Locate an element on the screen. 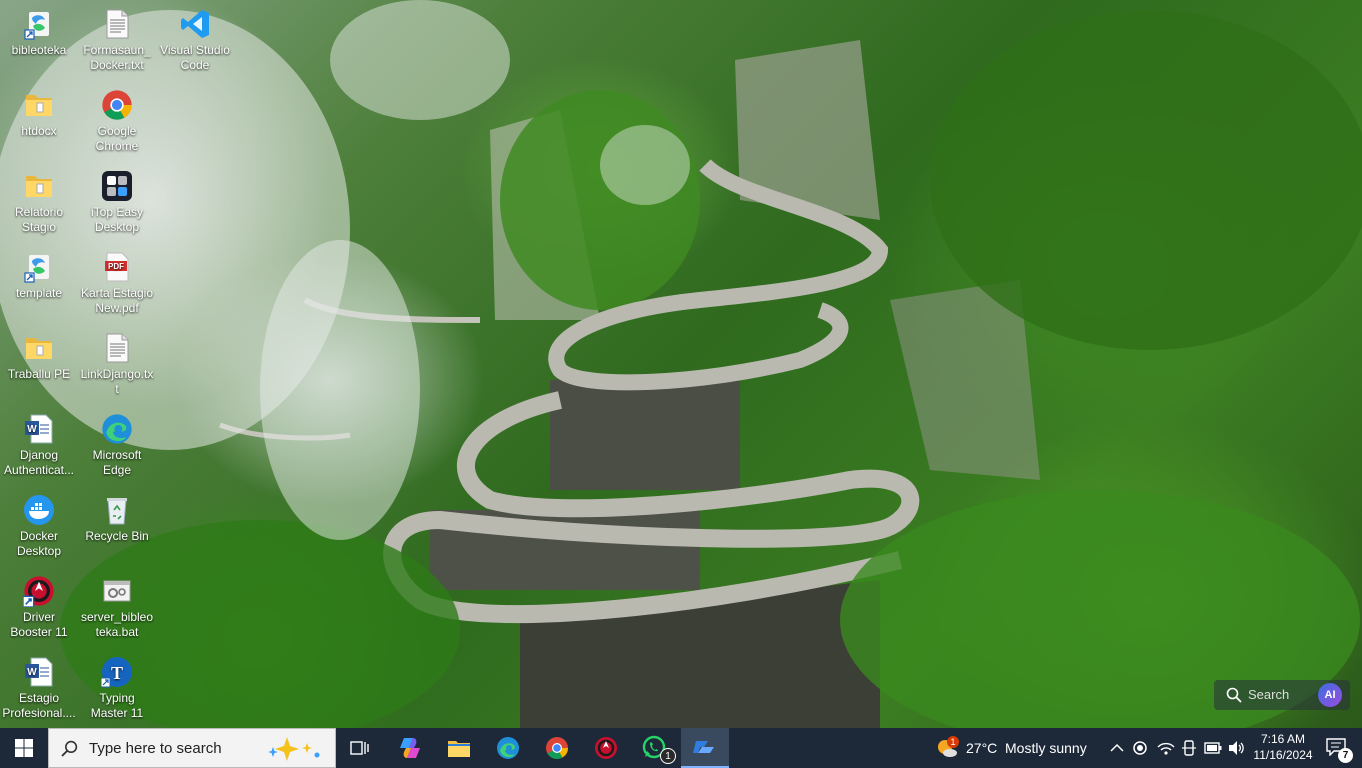  desktop-icon-bibleoteka: bibleoteka is located at coordinates (39, 33).